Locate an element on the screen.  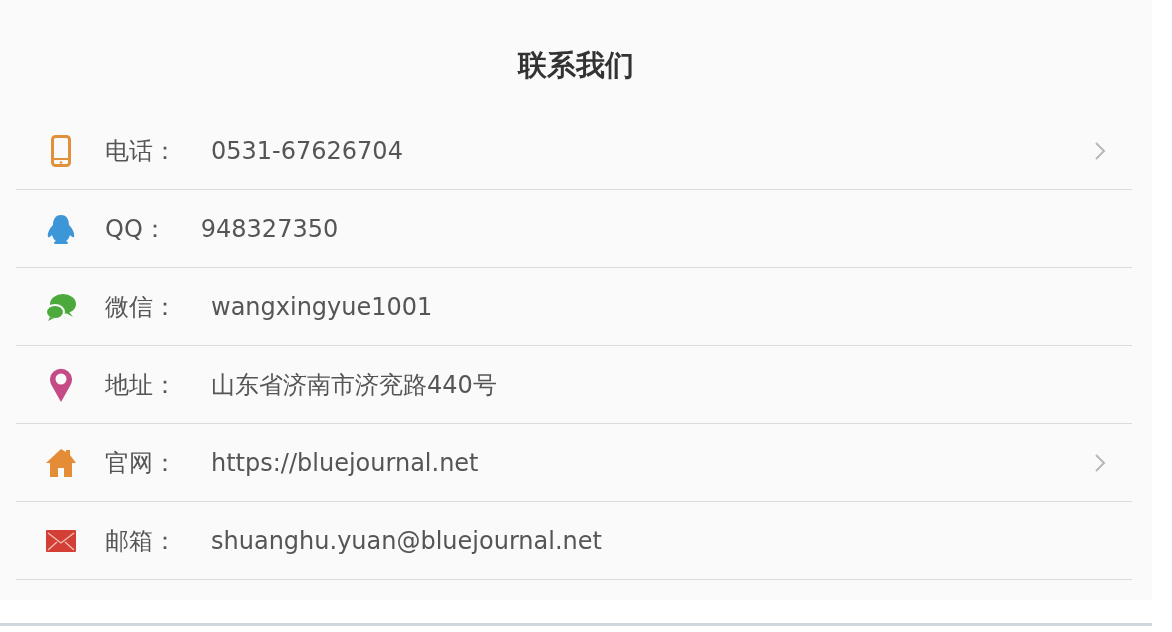
contact-label: 邮箱： is located at coordinates (141, 541).